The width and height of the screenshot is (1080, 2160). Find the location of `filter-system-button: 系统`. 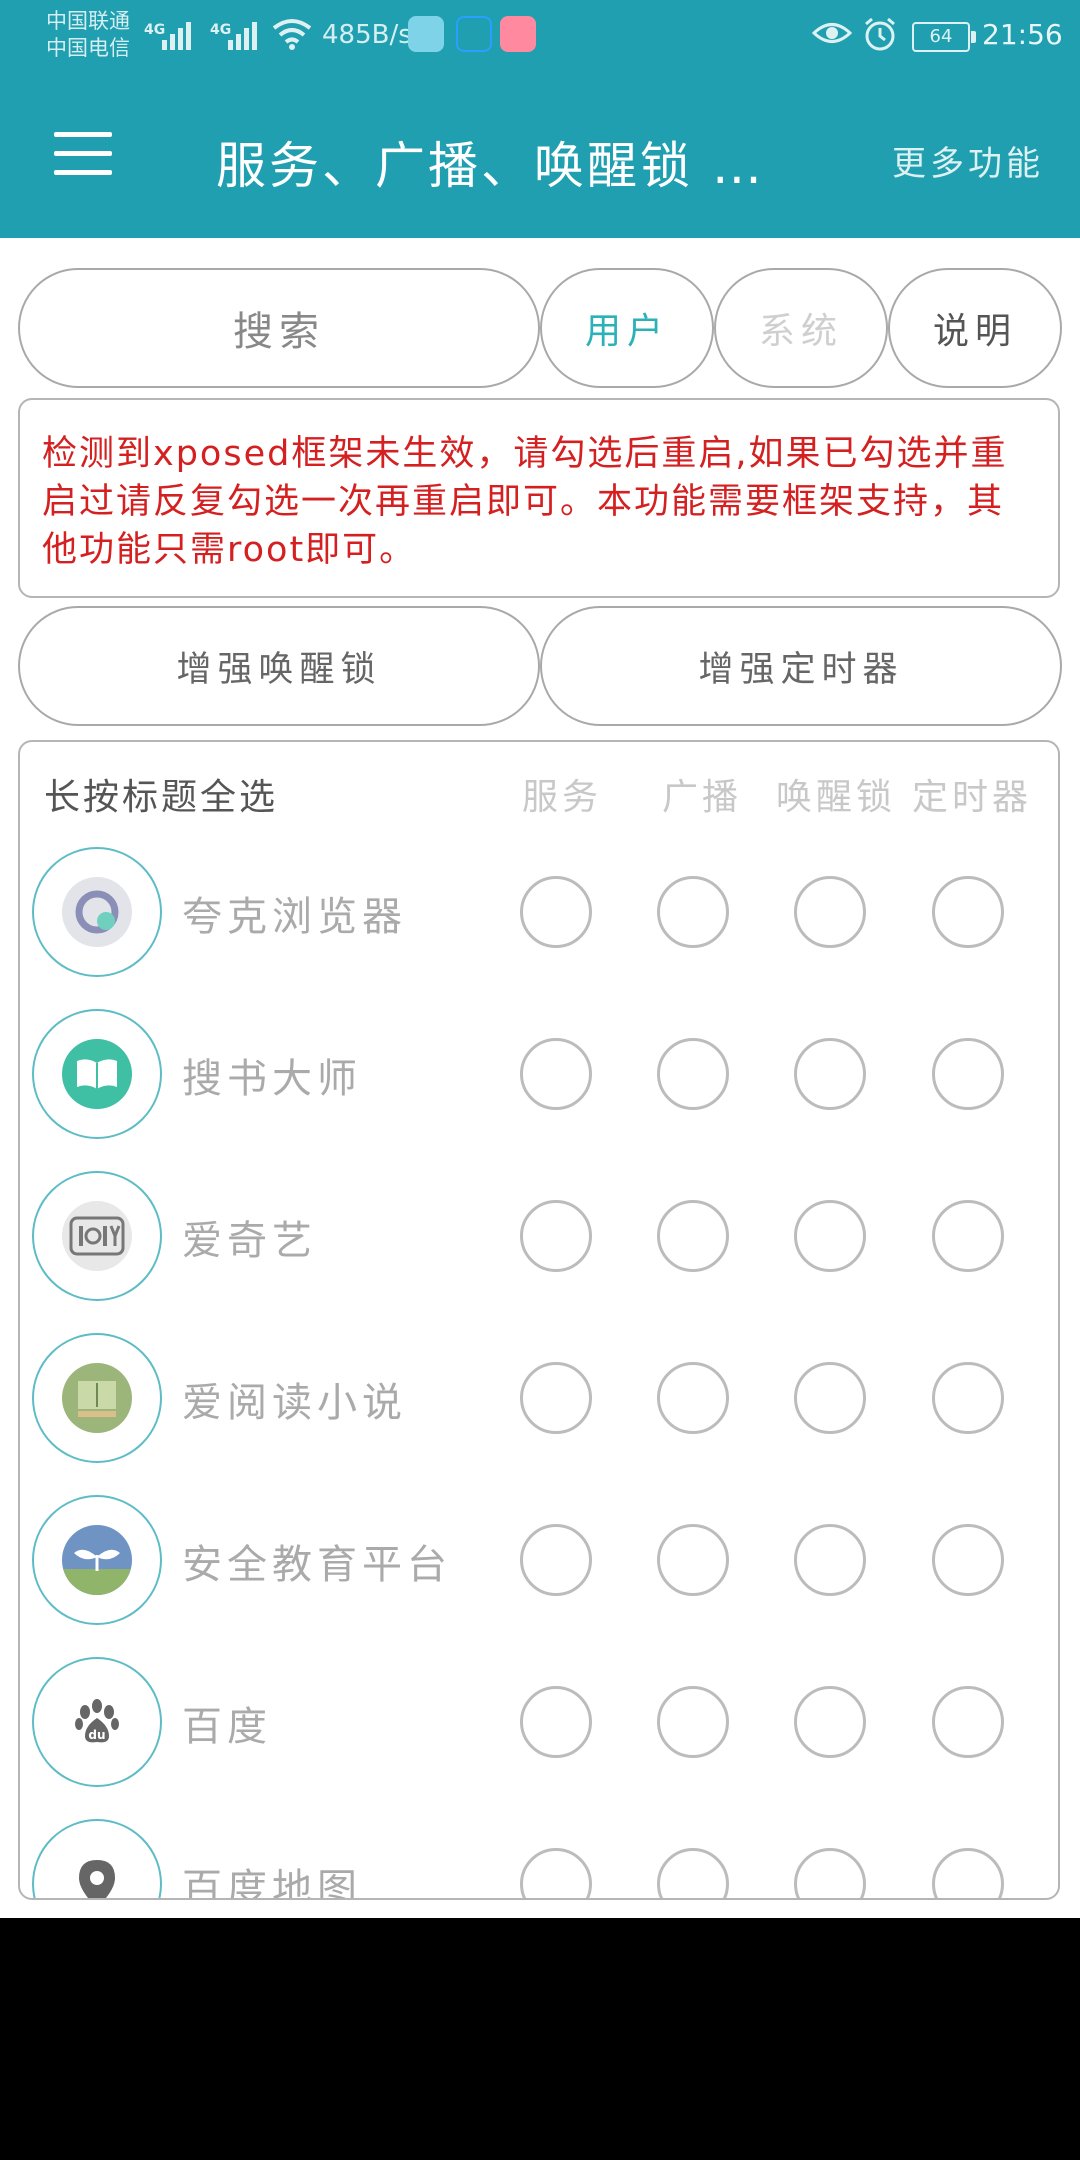

filter-system-button: 系统 is located at coordinates (801, 328).